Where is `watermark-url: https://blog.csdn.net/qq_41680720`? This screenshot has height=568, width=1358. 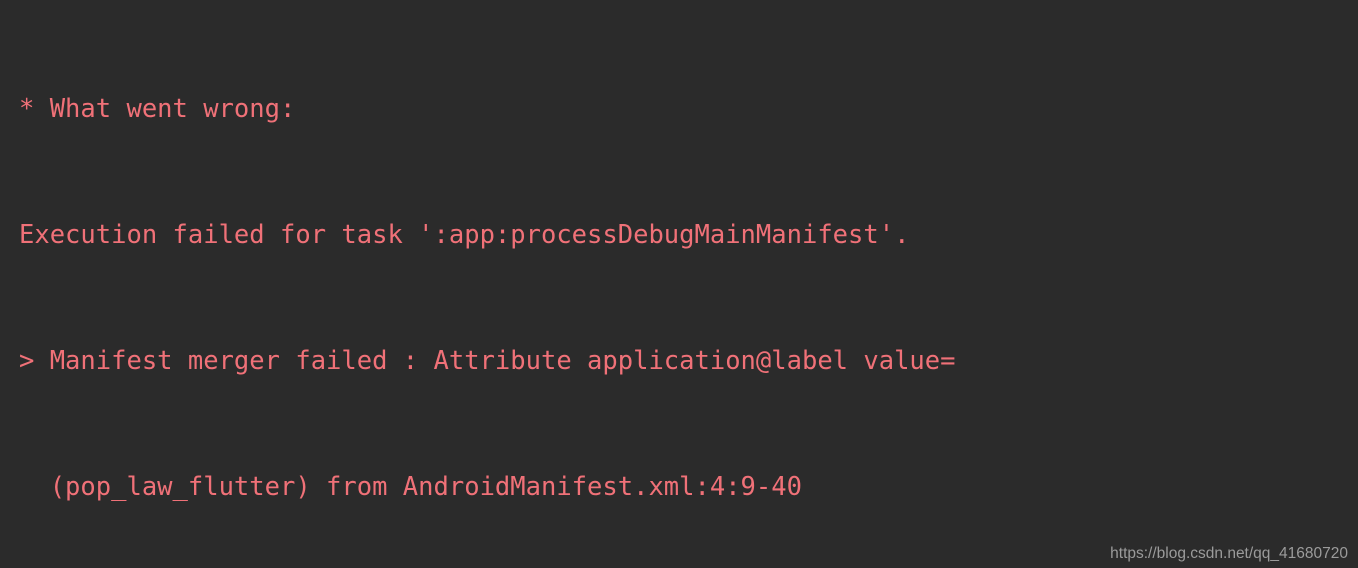 watermark-url: https://blog.csdn.net/qq_41680720 is located at coordinates (1229, 553).